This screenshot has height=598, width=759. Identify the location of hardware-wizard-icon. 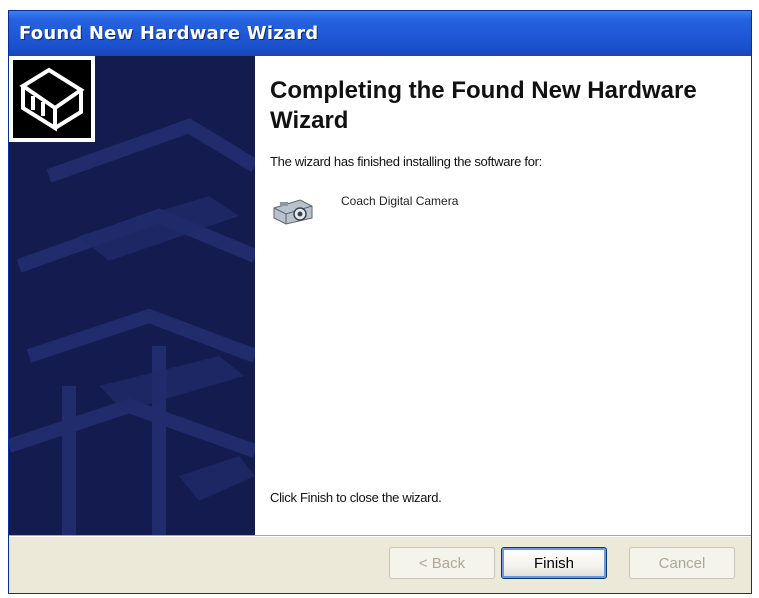
(52, 99).